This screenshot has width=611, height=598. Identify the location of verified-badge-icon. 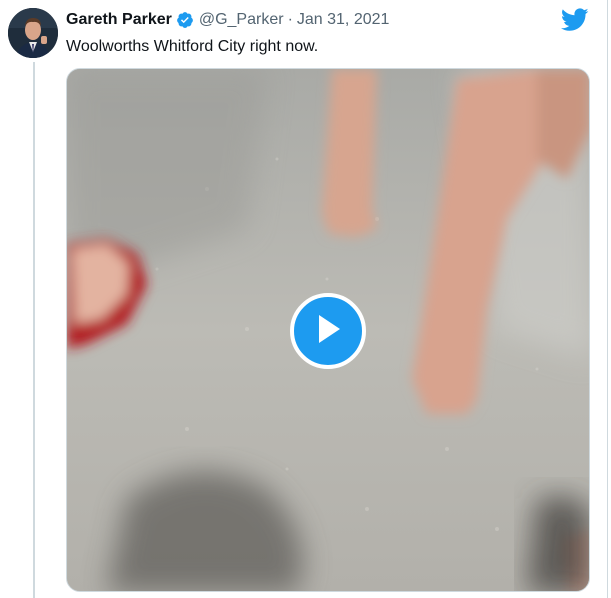
(185, 20).